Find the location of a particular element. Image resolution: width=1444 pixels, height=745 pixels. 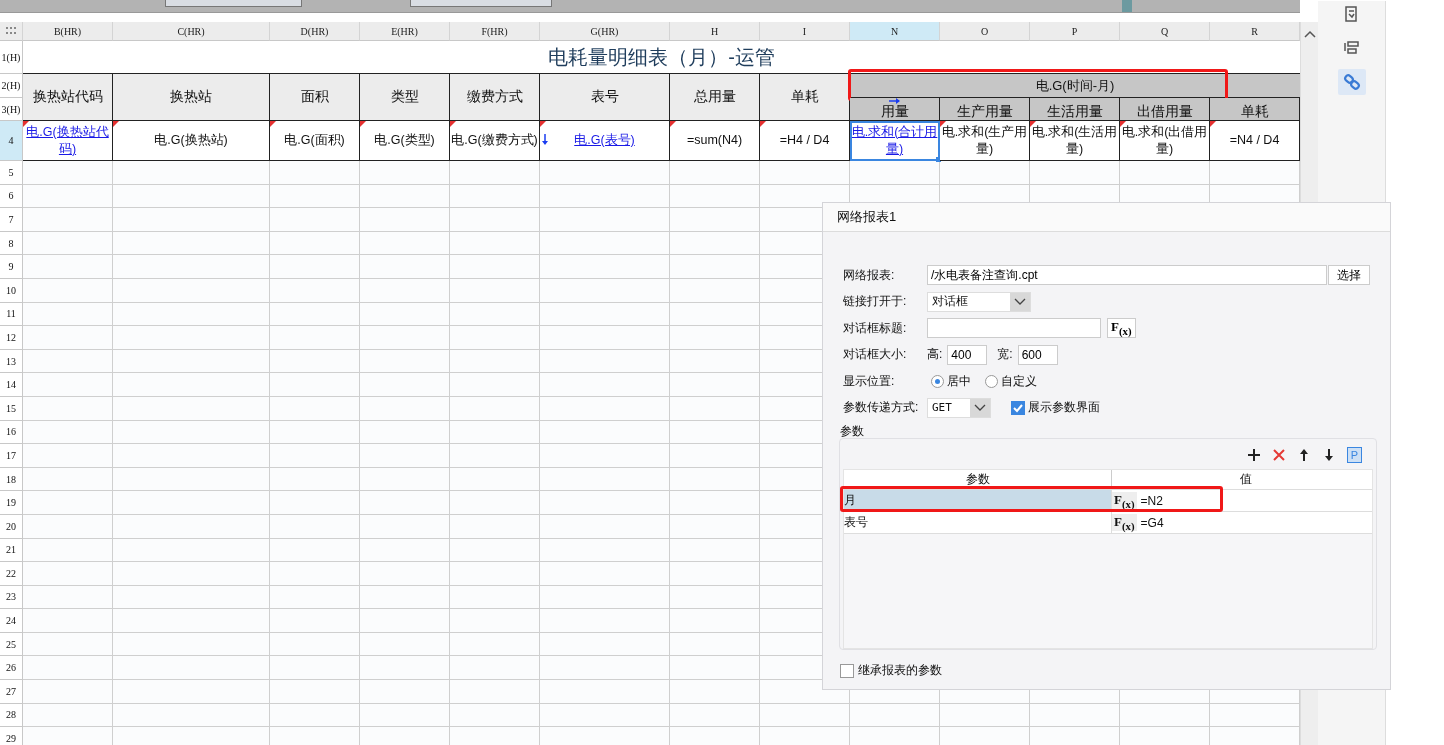

row-header: 26 is located at coordinates (11, 668).